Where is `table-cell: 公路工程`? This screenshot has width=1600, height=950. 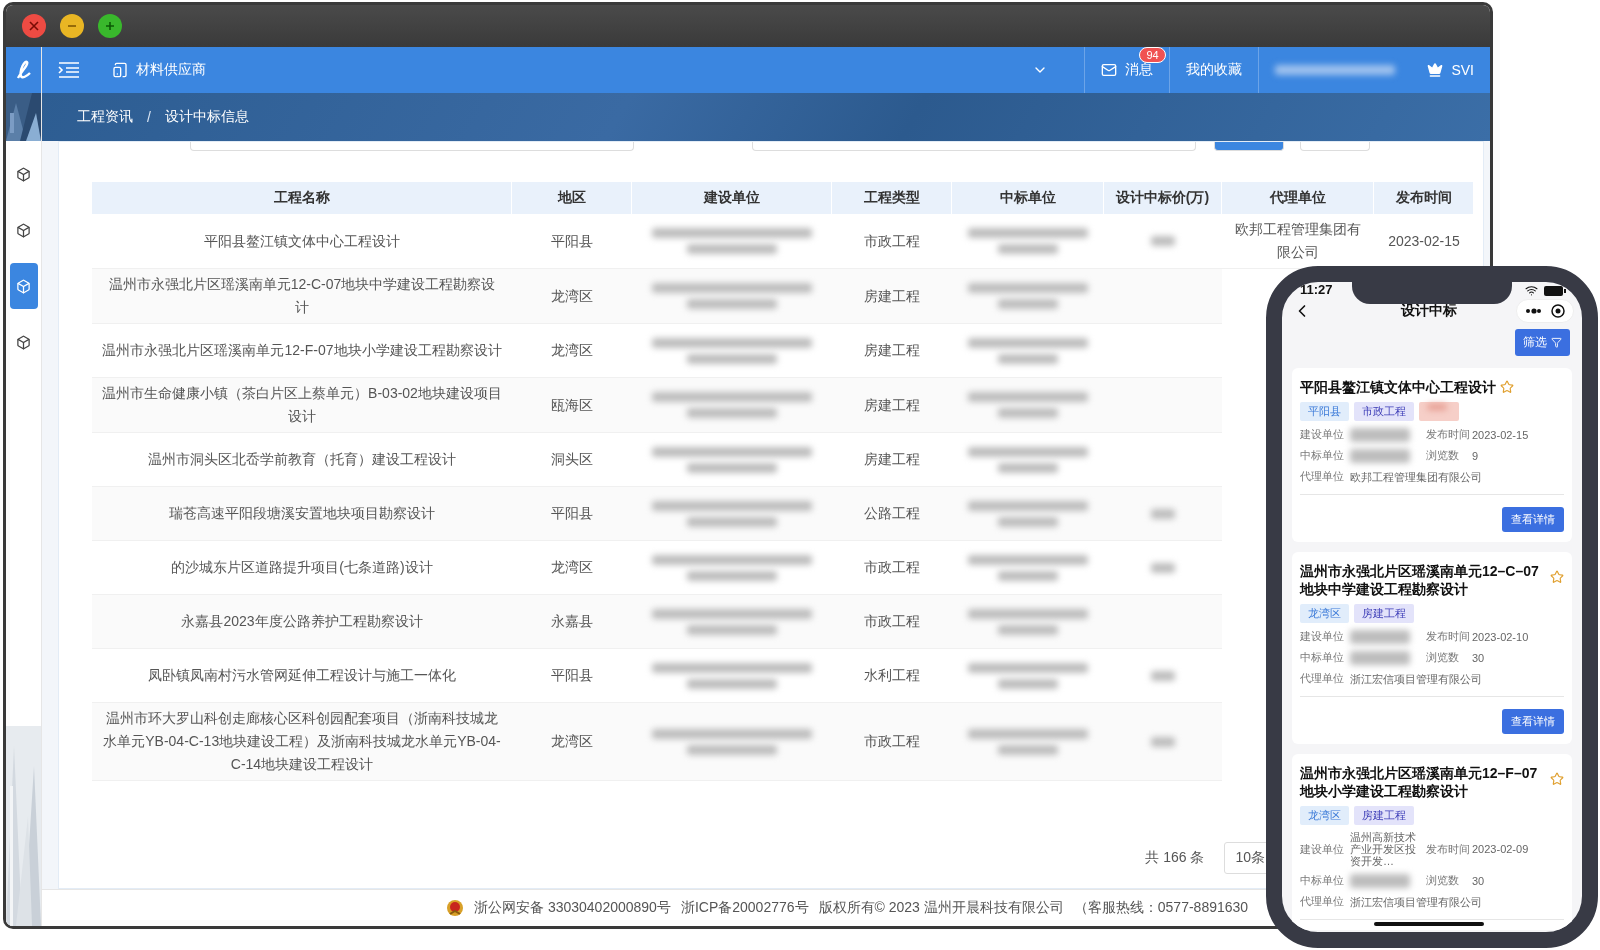 table-cell: 公路工程 is located at coordinates (892, 514).